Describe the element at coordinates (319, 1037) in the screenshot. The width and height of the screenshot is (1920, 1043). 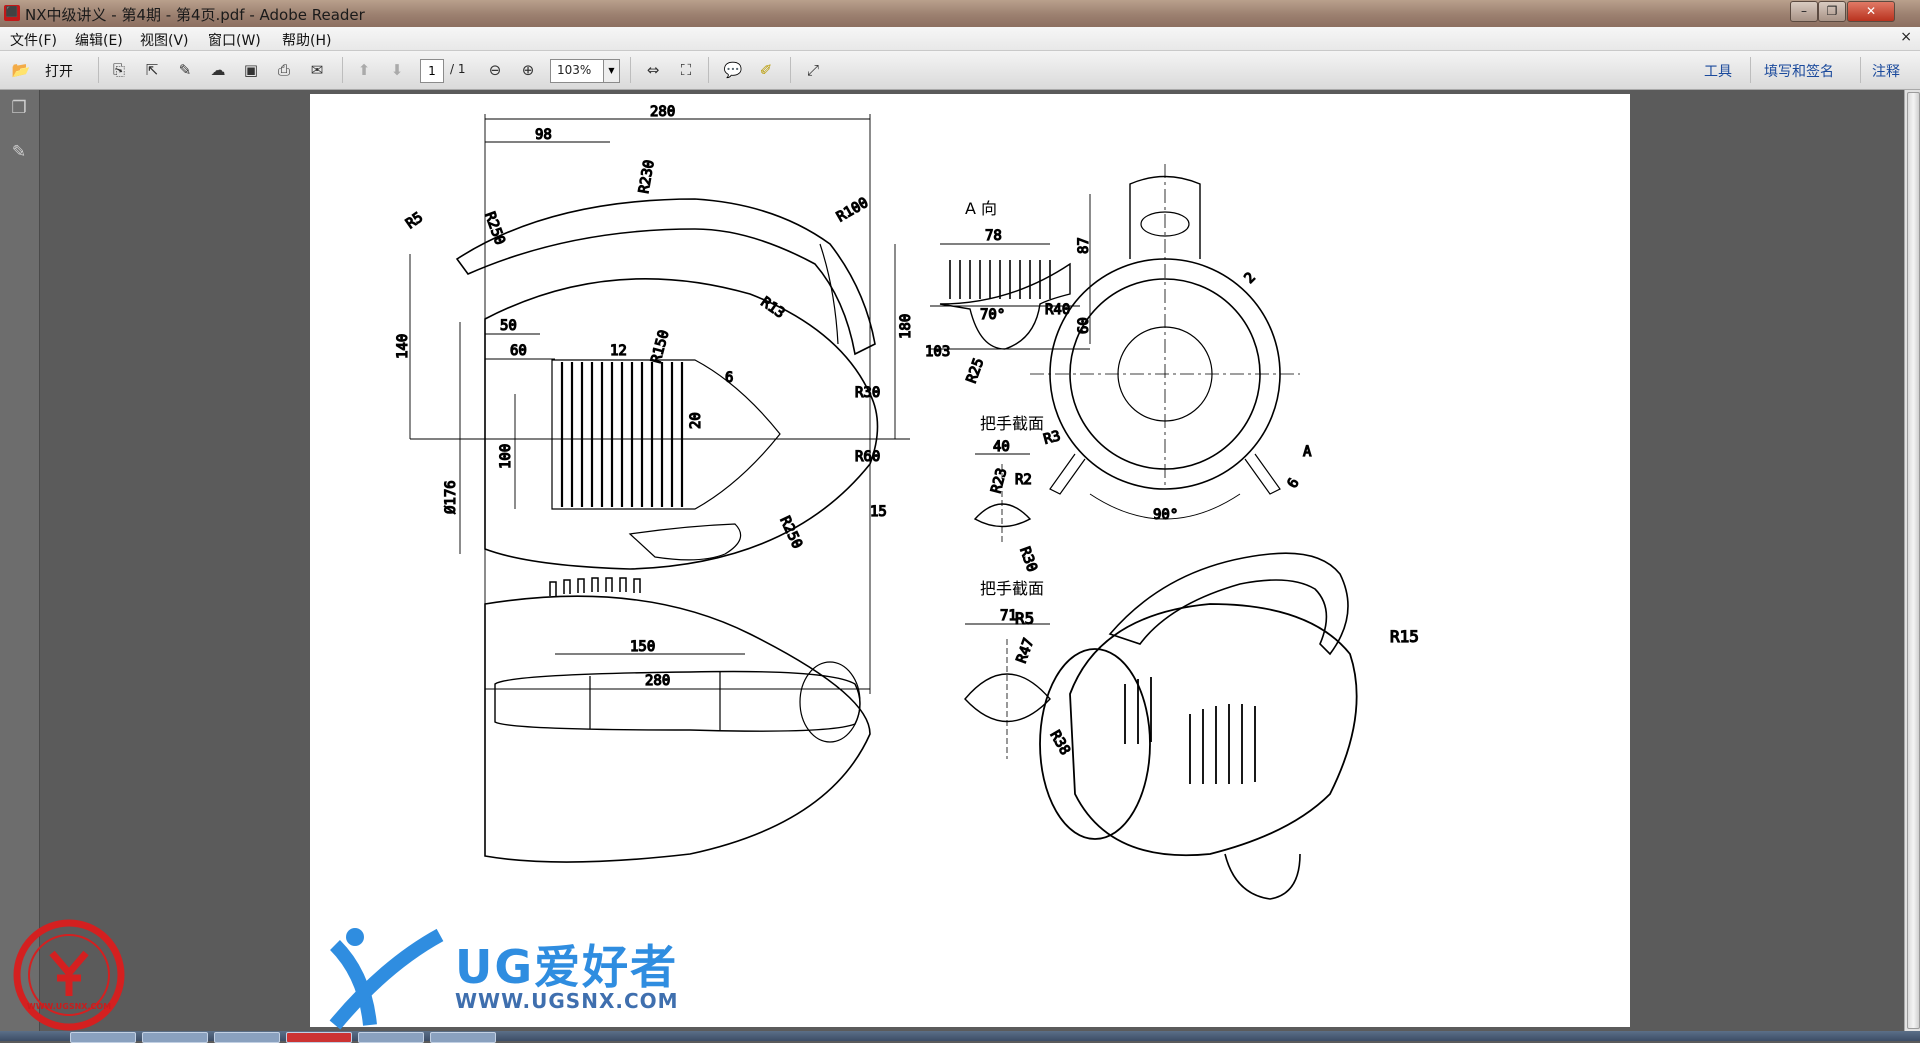
I see `taskbar-item-adobe` at that location.